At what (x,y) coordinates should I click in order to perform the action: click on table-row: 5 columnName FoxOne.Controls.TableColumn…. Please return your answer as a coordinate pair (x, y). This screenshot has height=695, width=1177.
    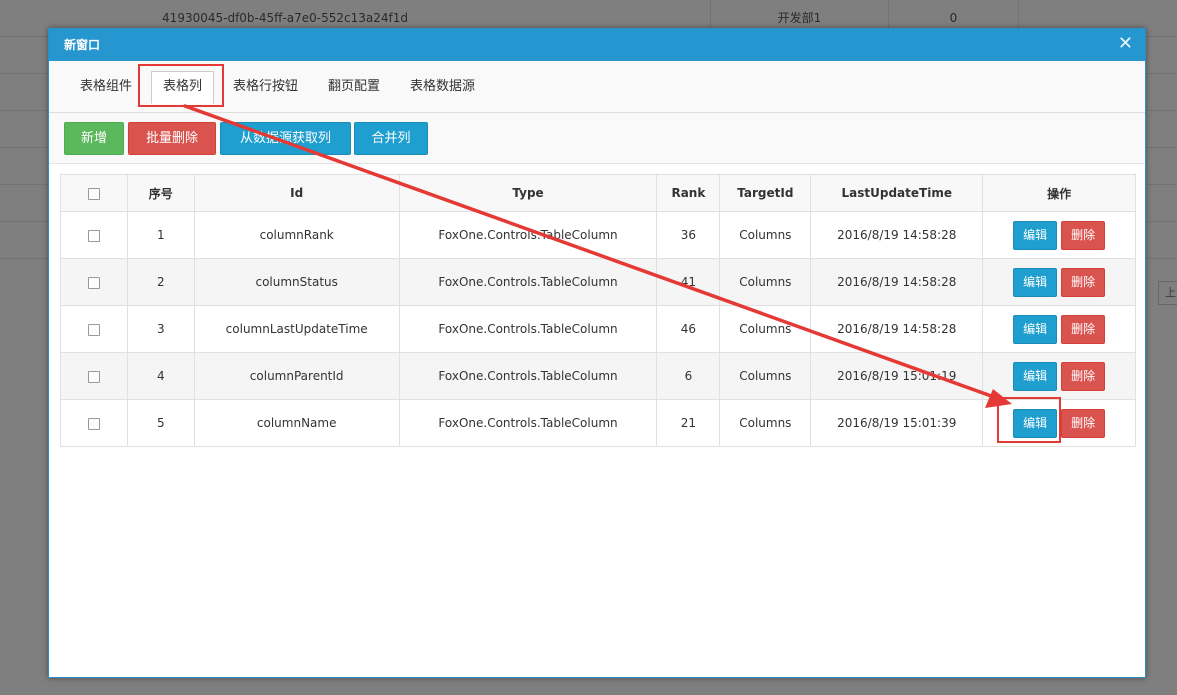
    Looking at the image, I should click on (598, 423).